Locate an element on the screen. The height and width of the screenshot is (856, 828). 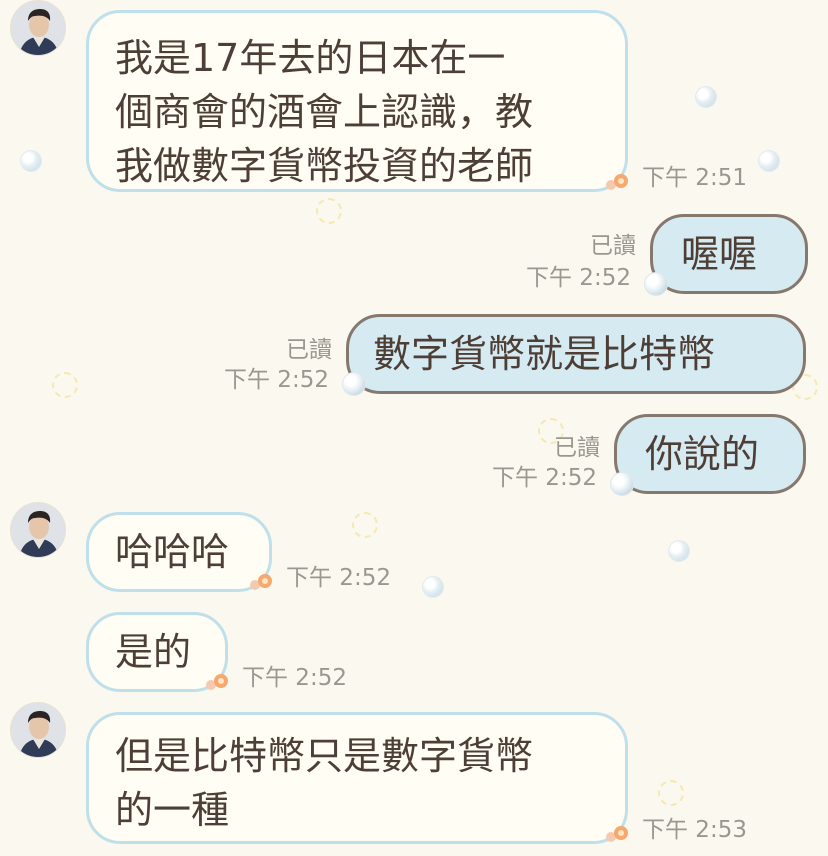
message-text: 哈哈哈 is located at coordinates (172, 552).